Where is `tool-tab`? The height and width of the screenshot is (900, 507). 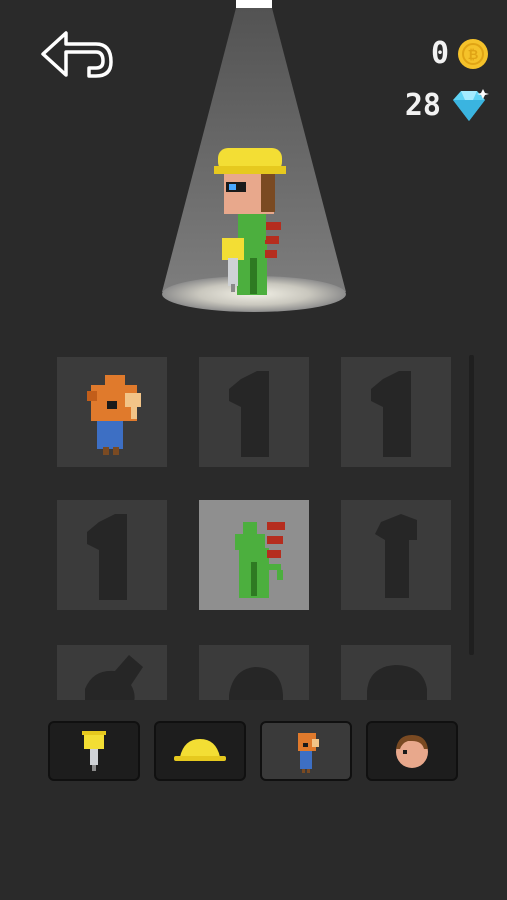 tool-tab is located at coordinates (94, 751).